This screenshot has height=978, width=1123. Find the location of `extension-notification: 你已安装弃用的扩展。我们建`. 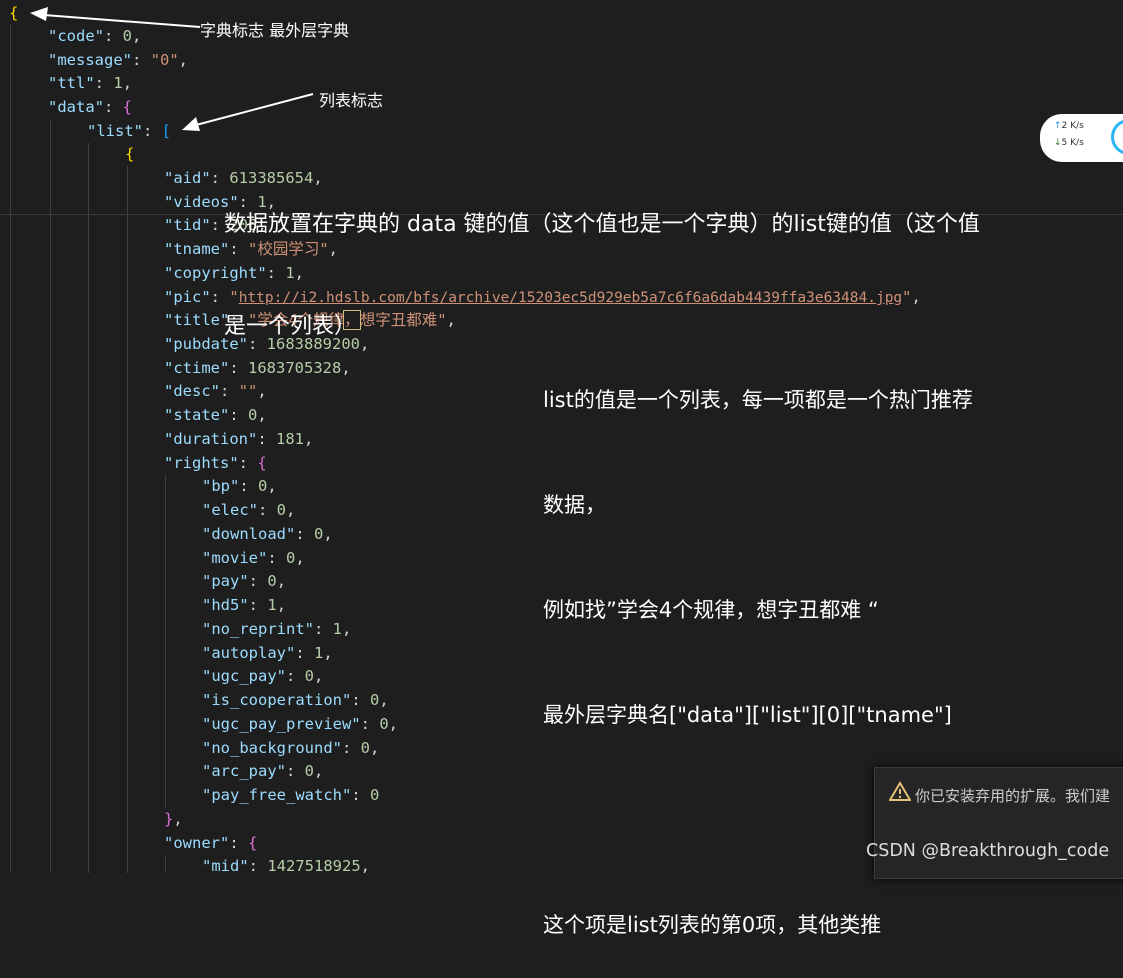

extension-notification: 你已安装弃用的扩展。我们建 is located at coordinates (998, 823).